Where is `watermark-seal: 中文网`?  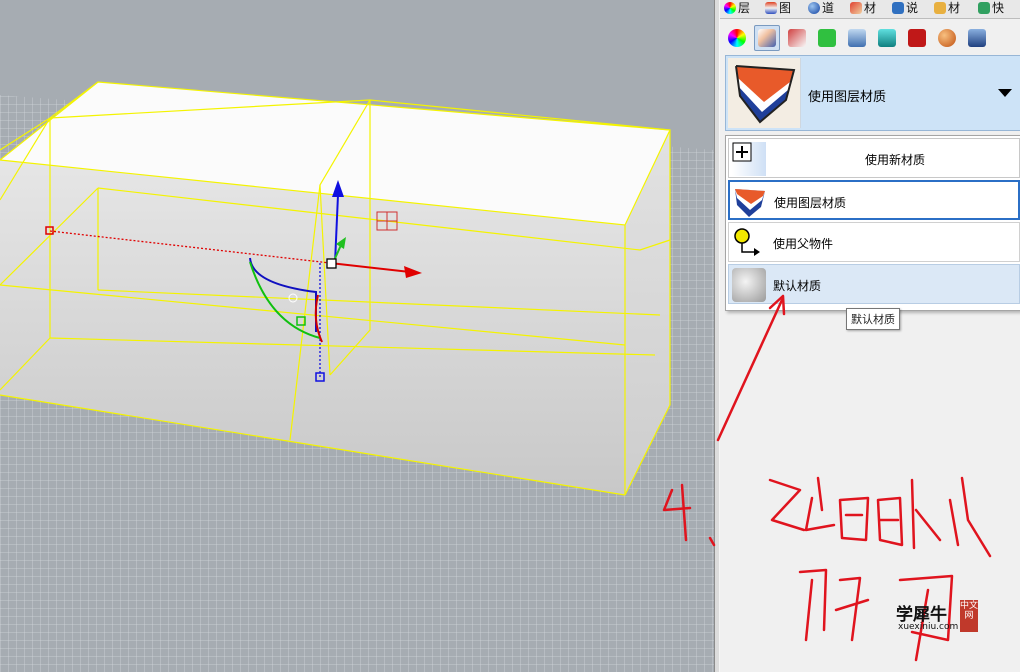
watermark-seal: 中文网 is located at coordinates (969, 616).